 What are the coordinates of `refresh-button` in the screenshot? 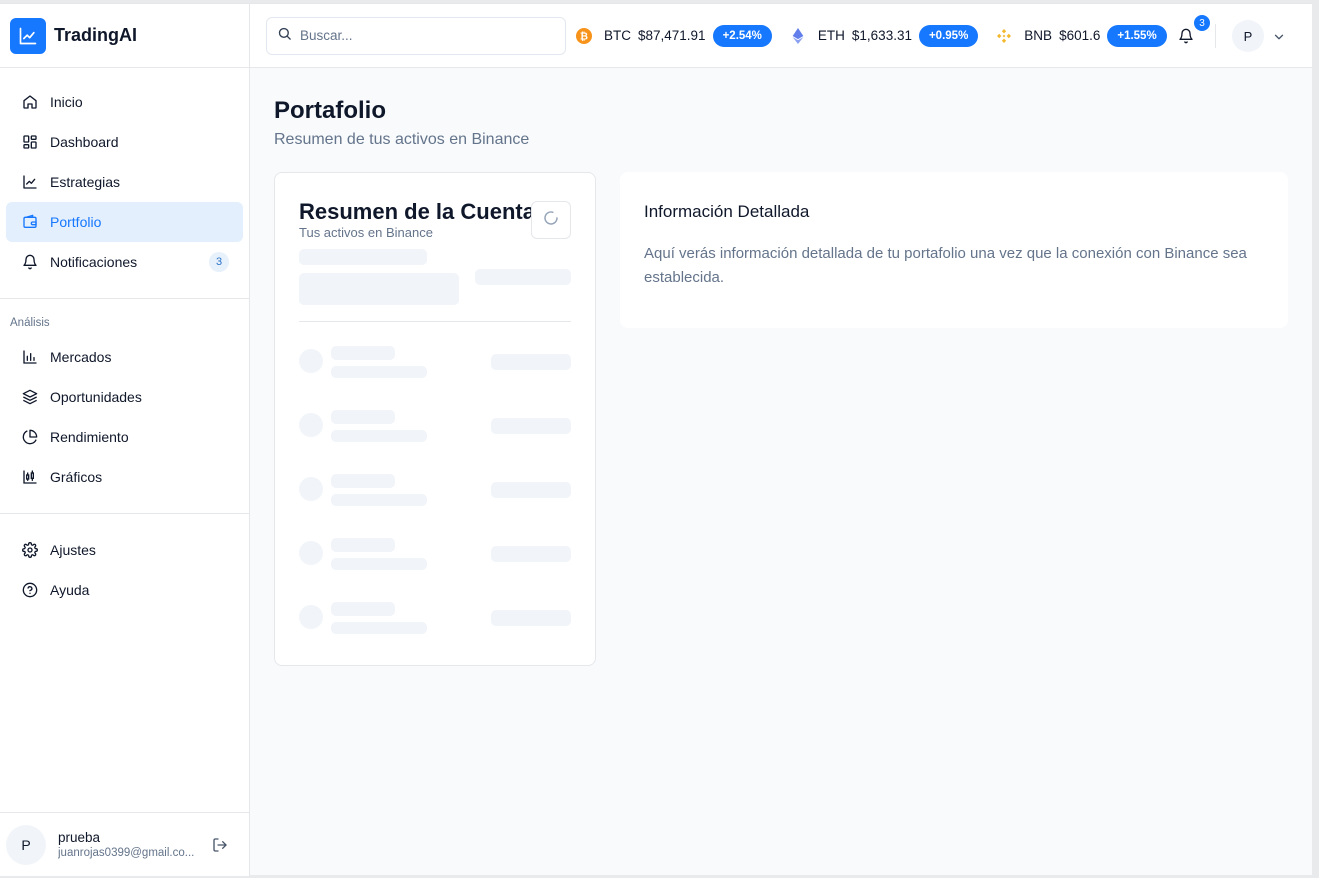 It's located at (551, 220).